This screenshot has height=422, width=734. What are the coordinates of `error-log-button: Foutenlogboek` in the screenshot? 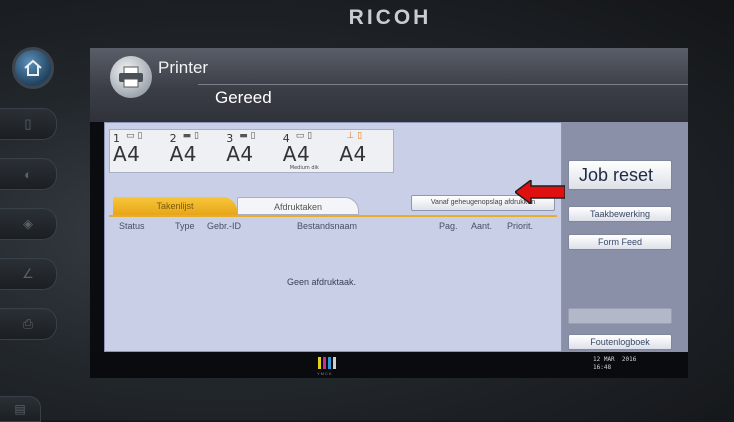 It's located at (620, 342).